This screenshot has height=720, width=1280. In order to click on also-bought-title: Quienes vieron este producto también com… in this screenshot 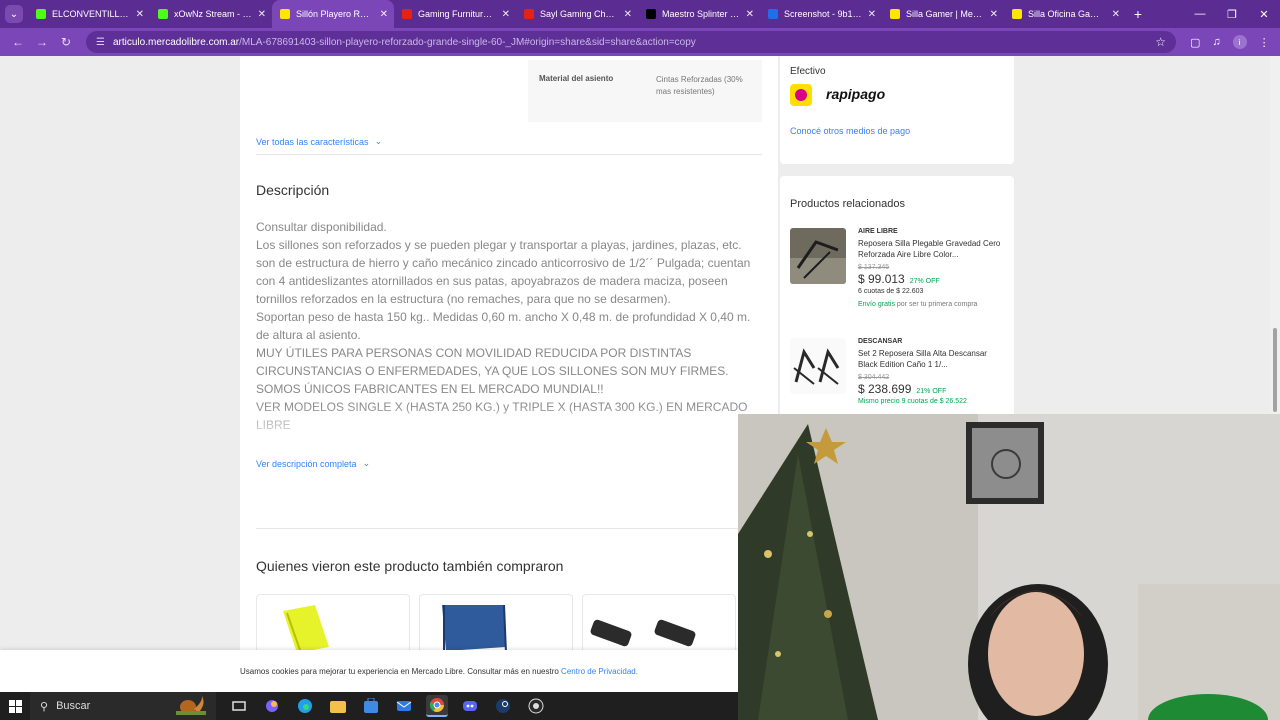, I will do `click(410, 566)`.